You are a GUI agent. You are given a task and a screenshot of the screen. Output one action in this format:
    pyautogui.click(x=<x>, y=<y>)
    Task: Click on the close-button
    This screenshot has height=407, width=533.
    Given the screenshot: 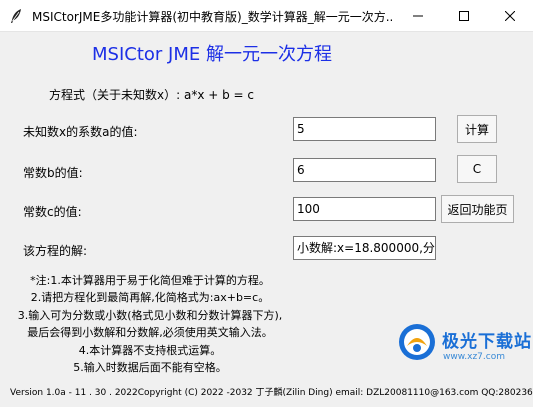 What is the action you would take?
    pyautogui.click(x=510, y=15)
    